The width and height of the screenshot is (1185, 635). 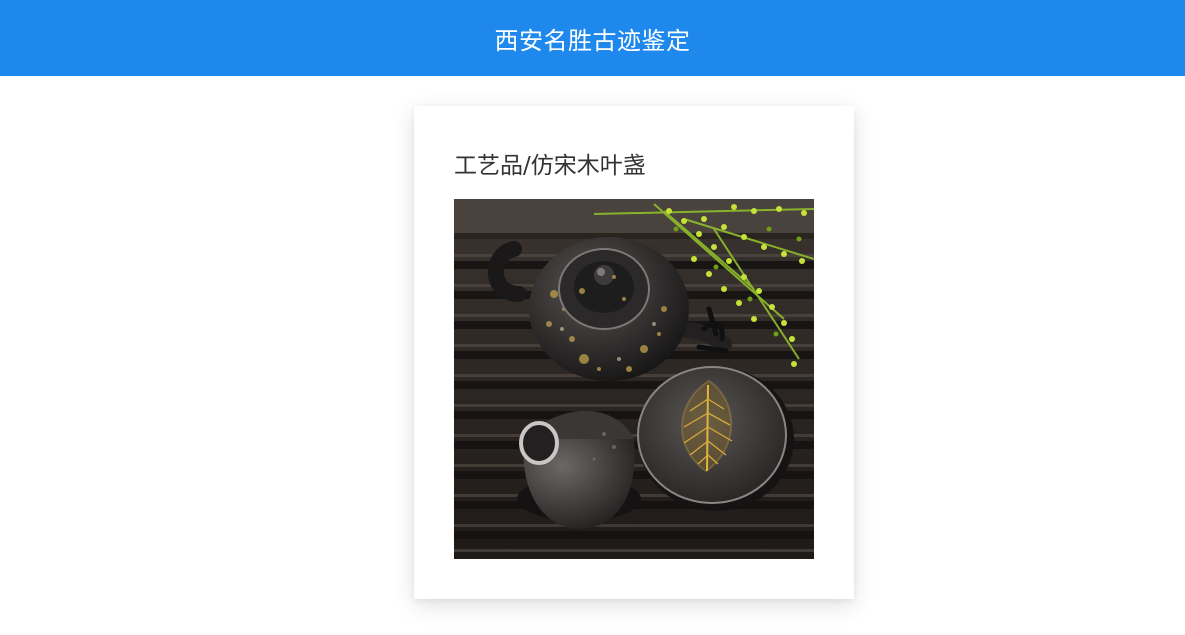 I want to click on artifact-title: 工艺品/仿宋木叶盏, so click(x=550, y=166).